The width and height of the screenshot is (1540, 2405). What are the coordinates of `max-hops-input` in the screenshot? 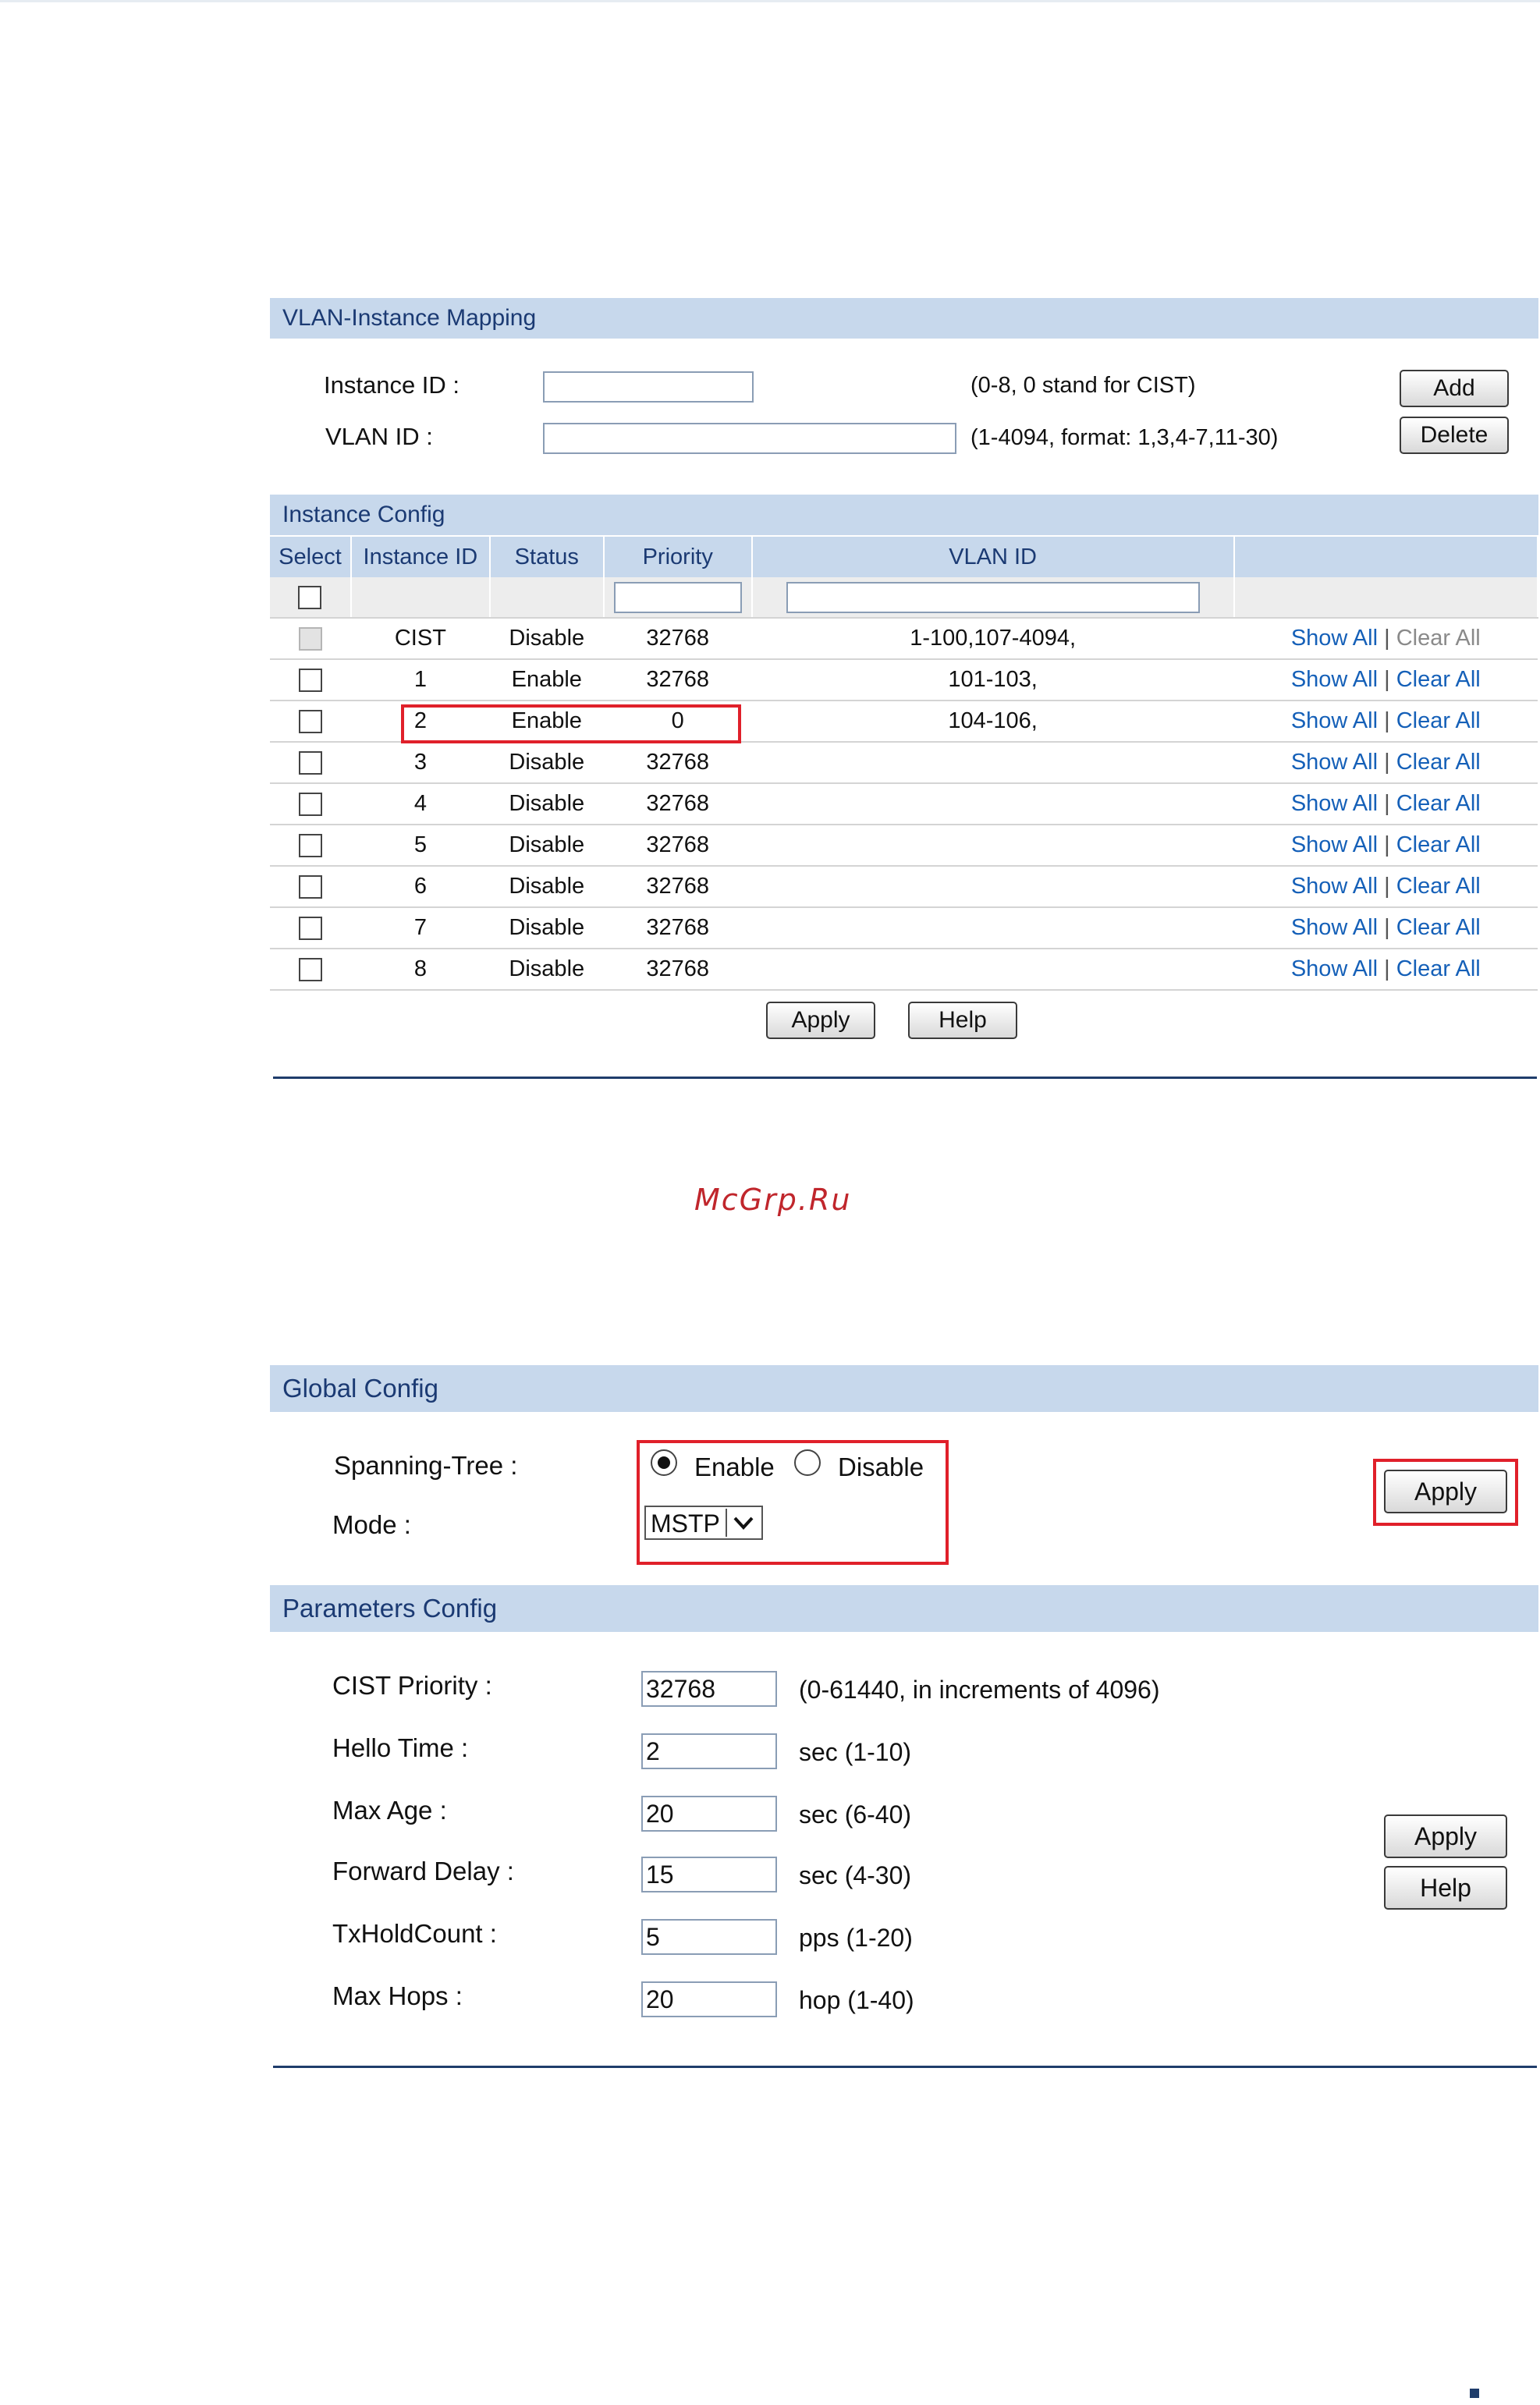 It's located at (709, 1999).